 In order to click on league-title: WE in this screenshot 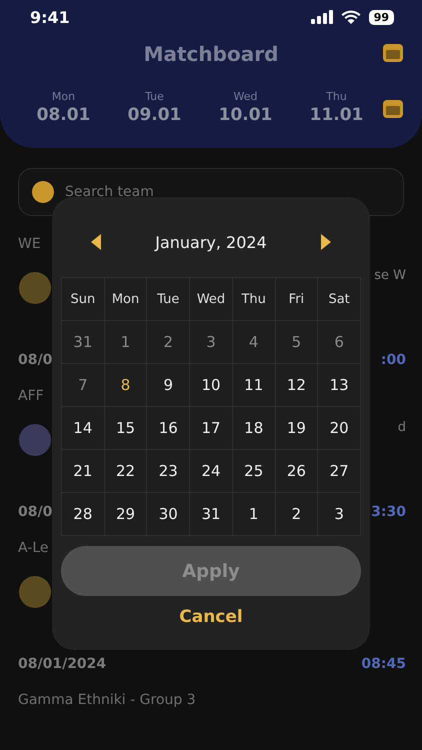, I will do `click(29, 245)`.